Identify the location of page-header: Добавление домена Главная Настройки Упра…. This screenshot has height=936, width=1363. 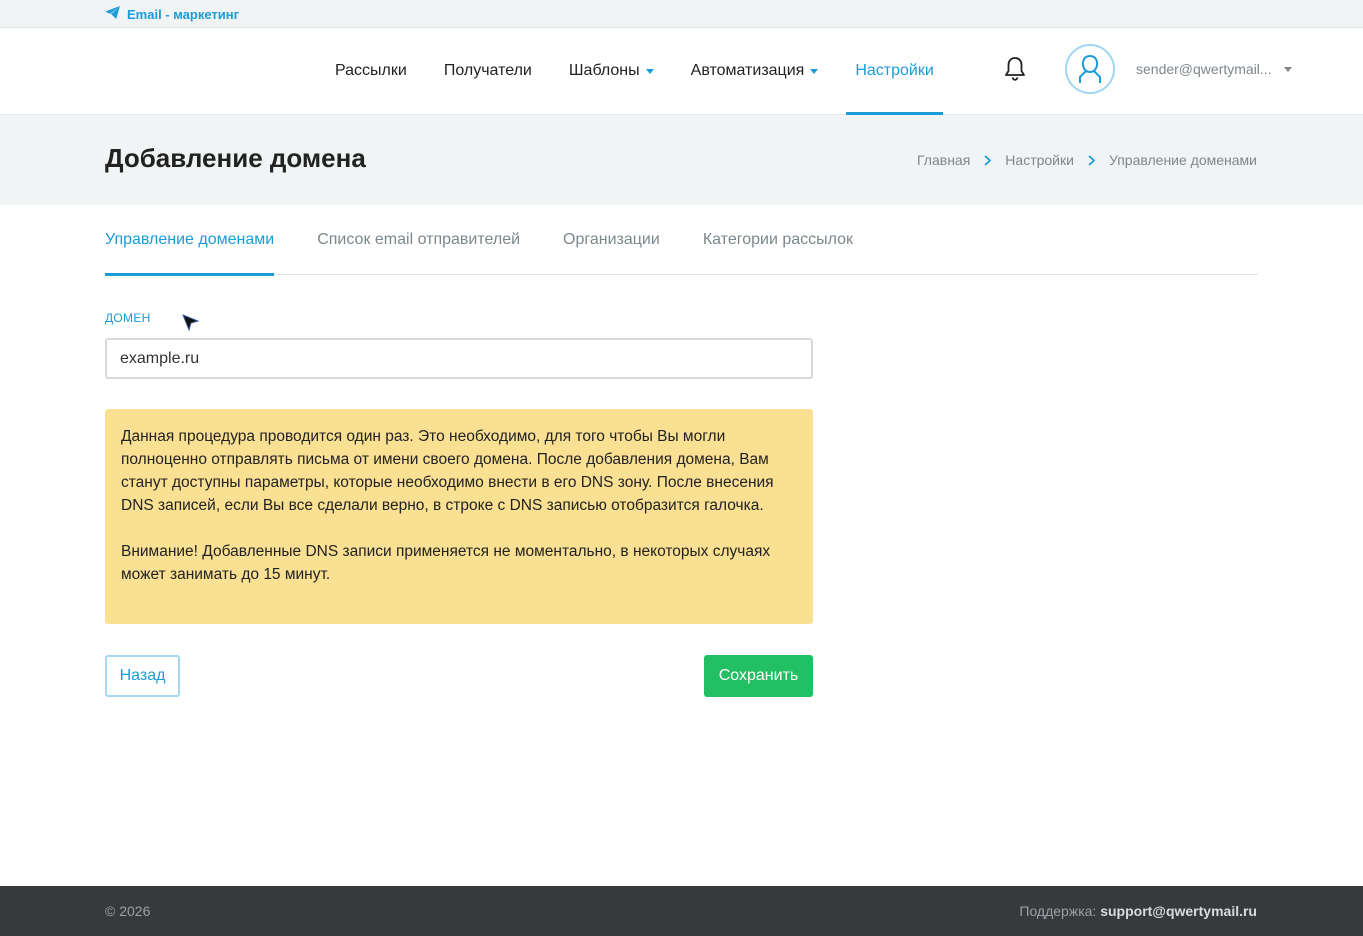
(681, 160).